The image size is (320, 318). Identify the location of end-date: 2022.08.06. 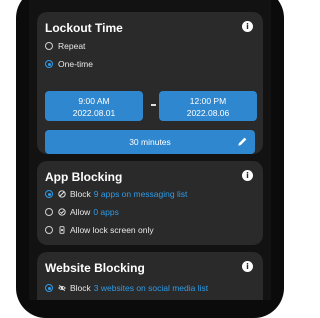
(208, 113).